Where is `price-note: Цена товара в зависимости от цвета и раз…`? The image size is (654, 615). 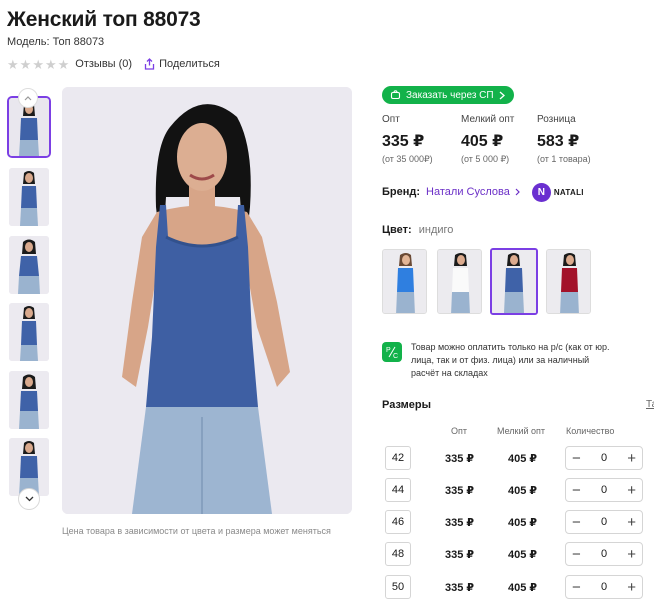
price-note: Цена товара в зависимости от цвета и раз… is located at coordinates (196, 531).